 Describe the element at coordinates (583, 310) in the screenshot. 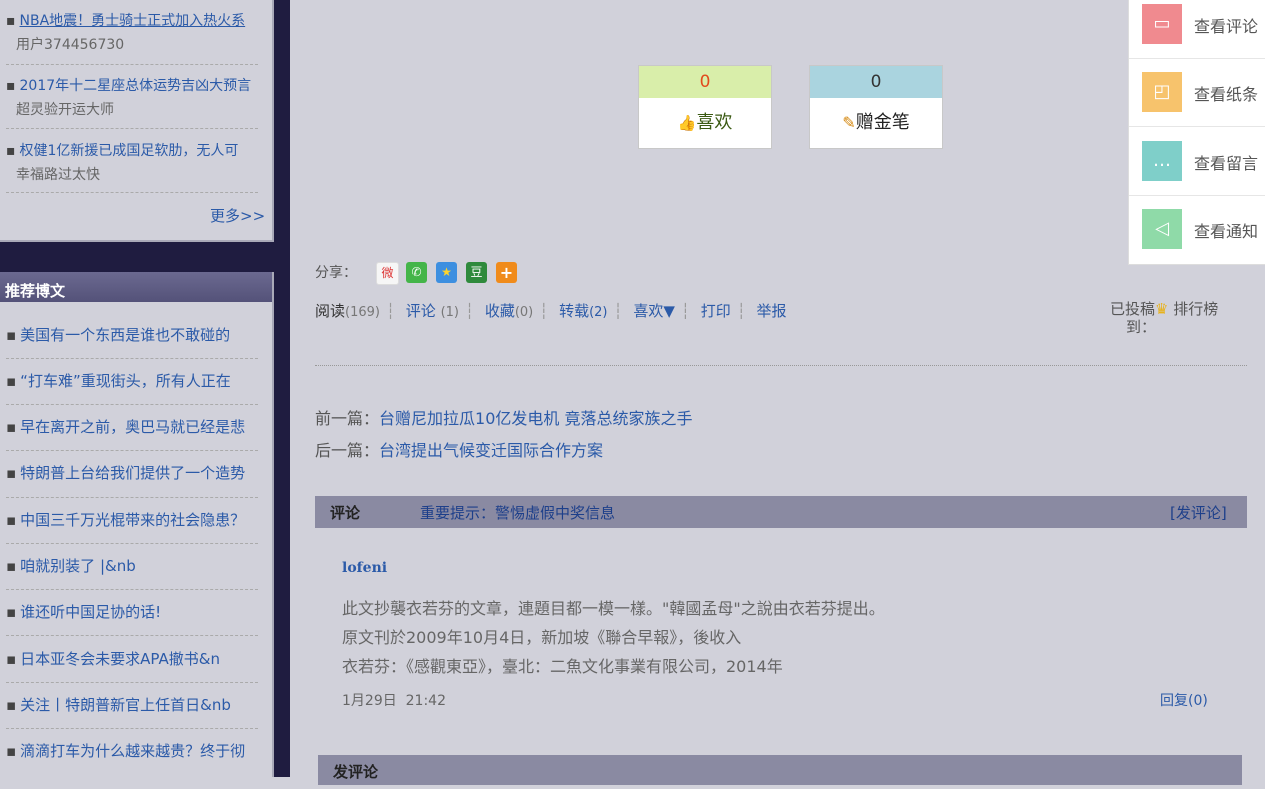

I see `repost-link: 转载(2)` at that location.